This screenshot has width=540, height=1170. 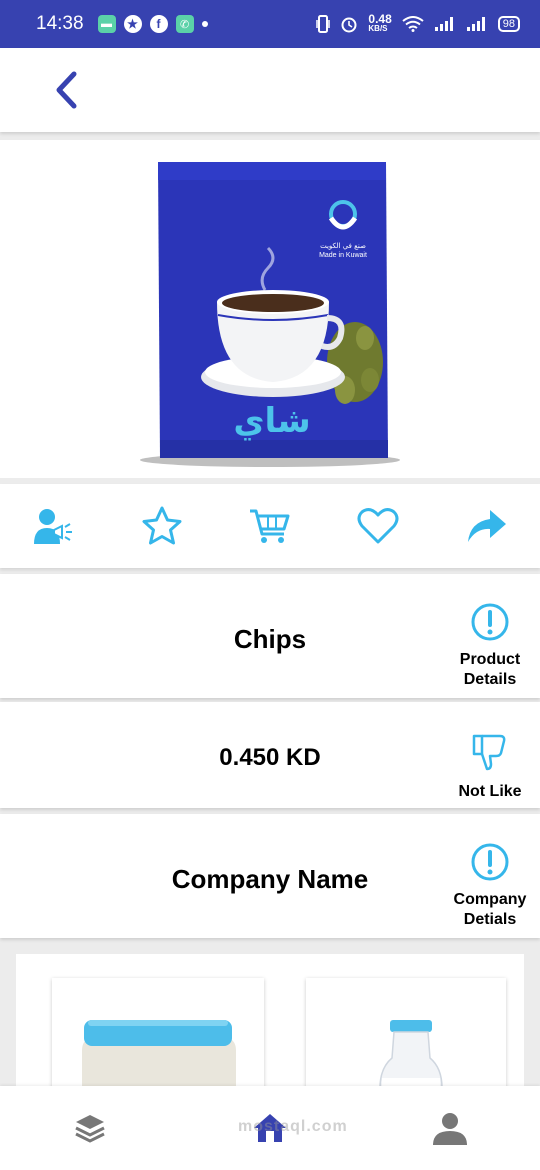 I want to click on product-details-label: Product Details, so click(x=490, y=669).